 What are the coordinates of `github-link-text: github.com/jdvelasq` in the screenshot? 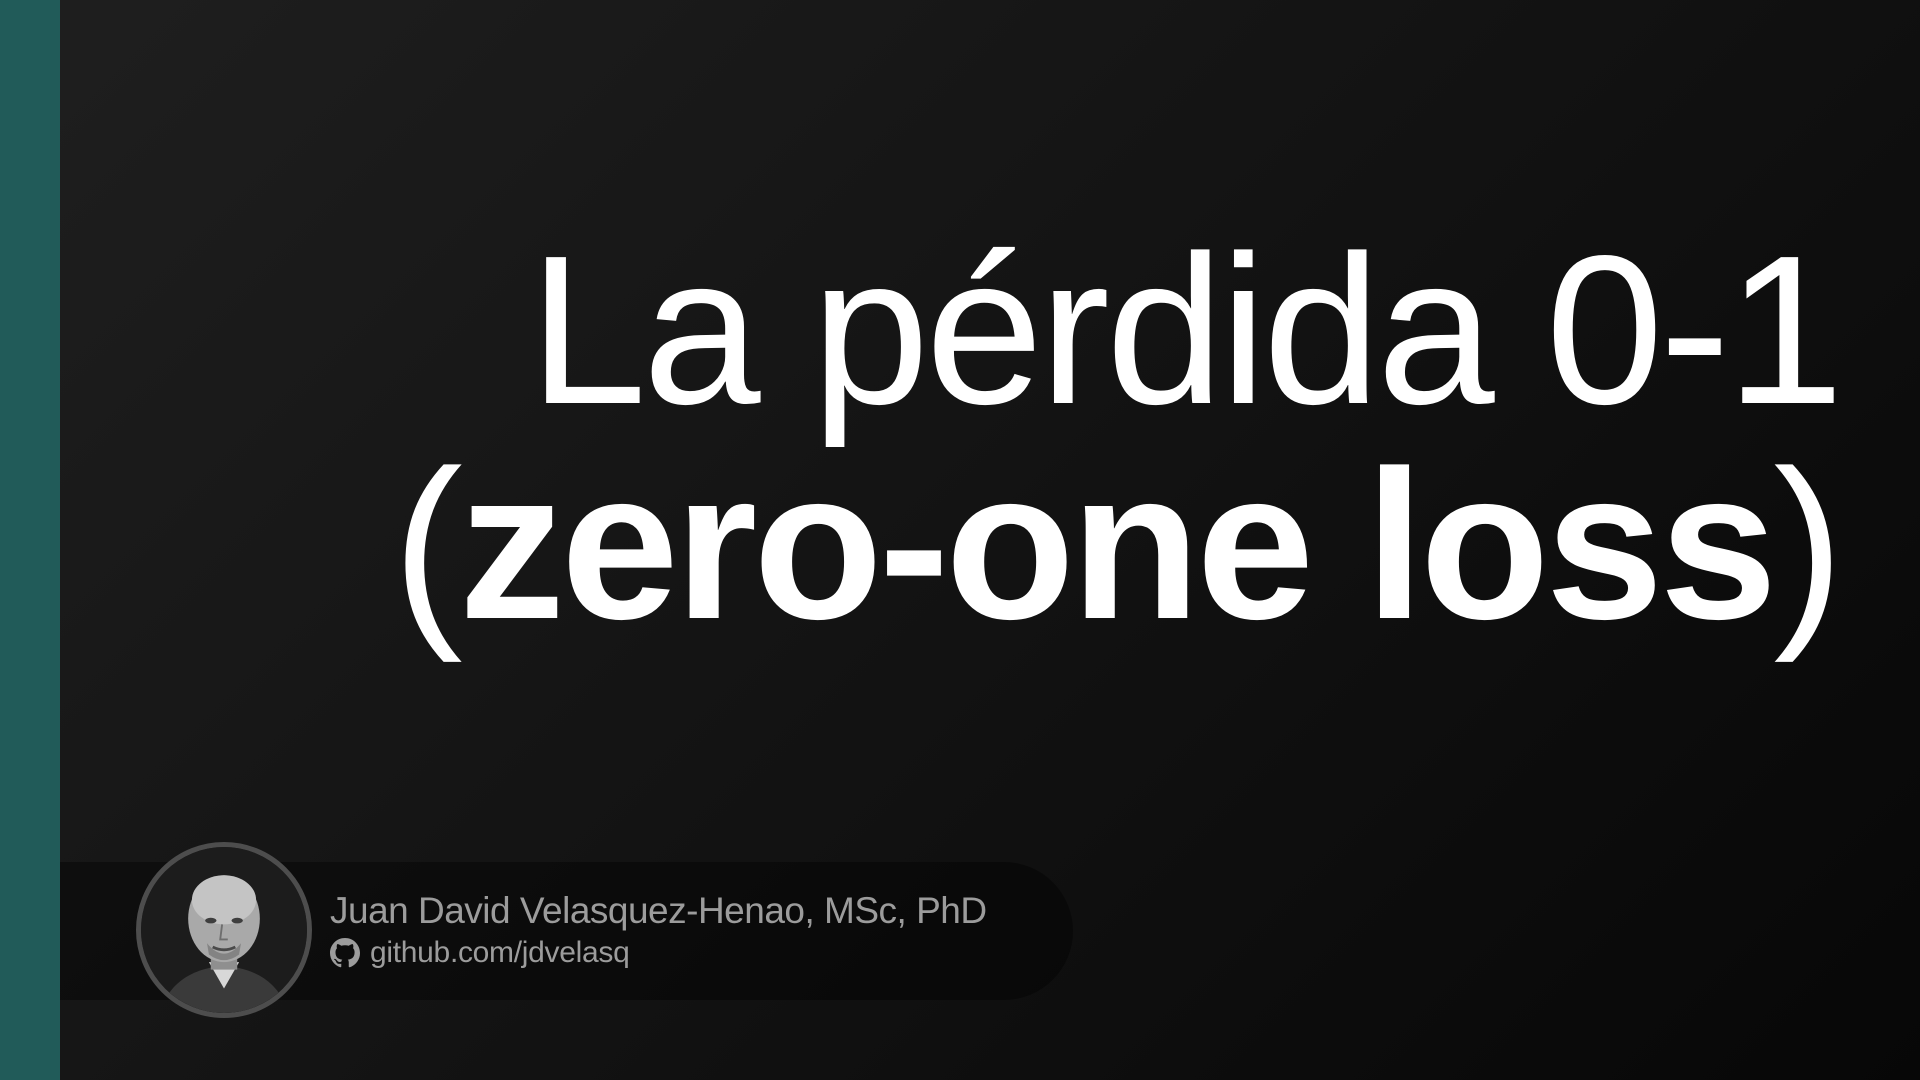 It's located at (500, 953).